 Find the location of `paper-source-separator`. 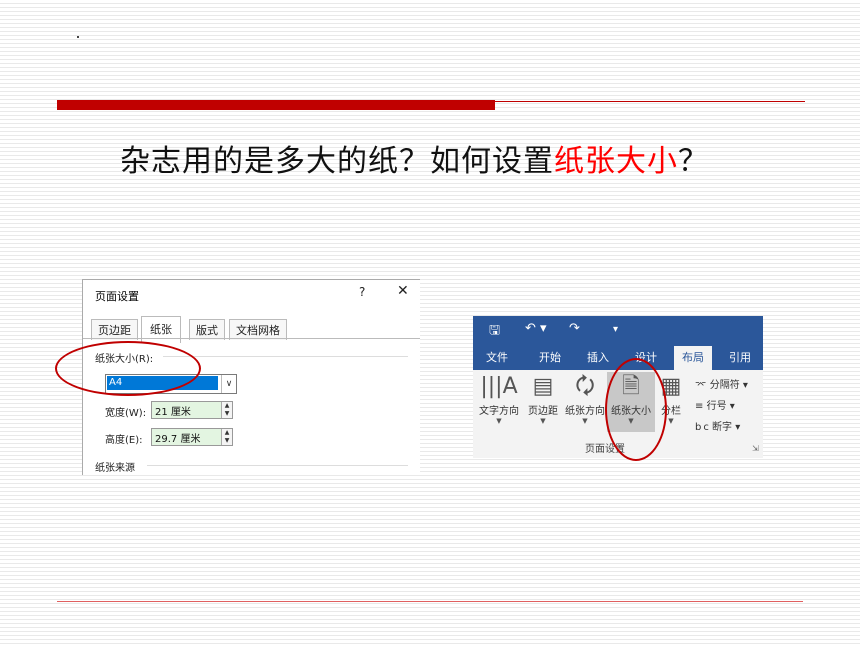

paper-source-separator is located at coordinates (277, 465).